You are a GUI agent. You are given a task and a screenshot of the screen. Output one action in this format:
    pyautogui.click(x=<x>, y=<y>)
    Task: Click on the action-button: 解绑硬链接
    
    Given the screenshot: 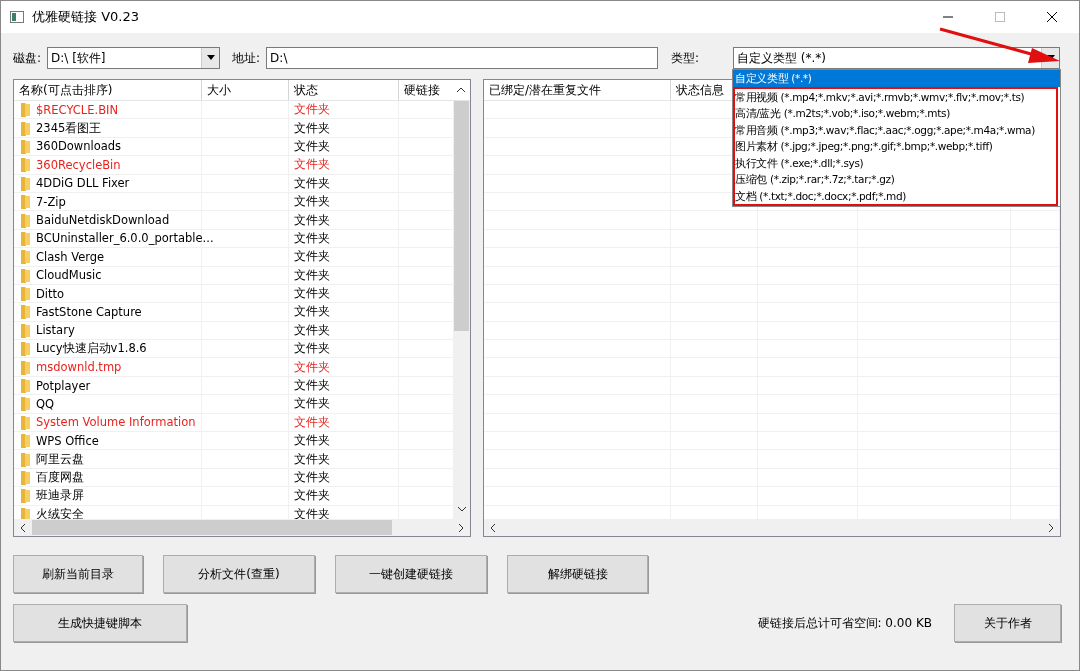 What is the action you would take?
    pyautogui.click(x=577, y=574)
    